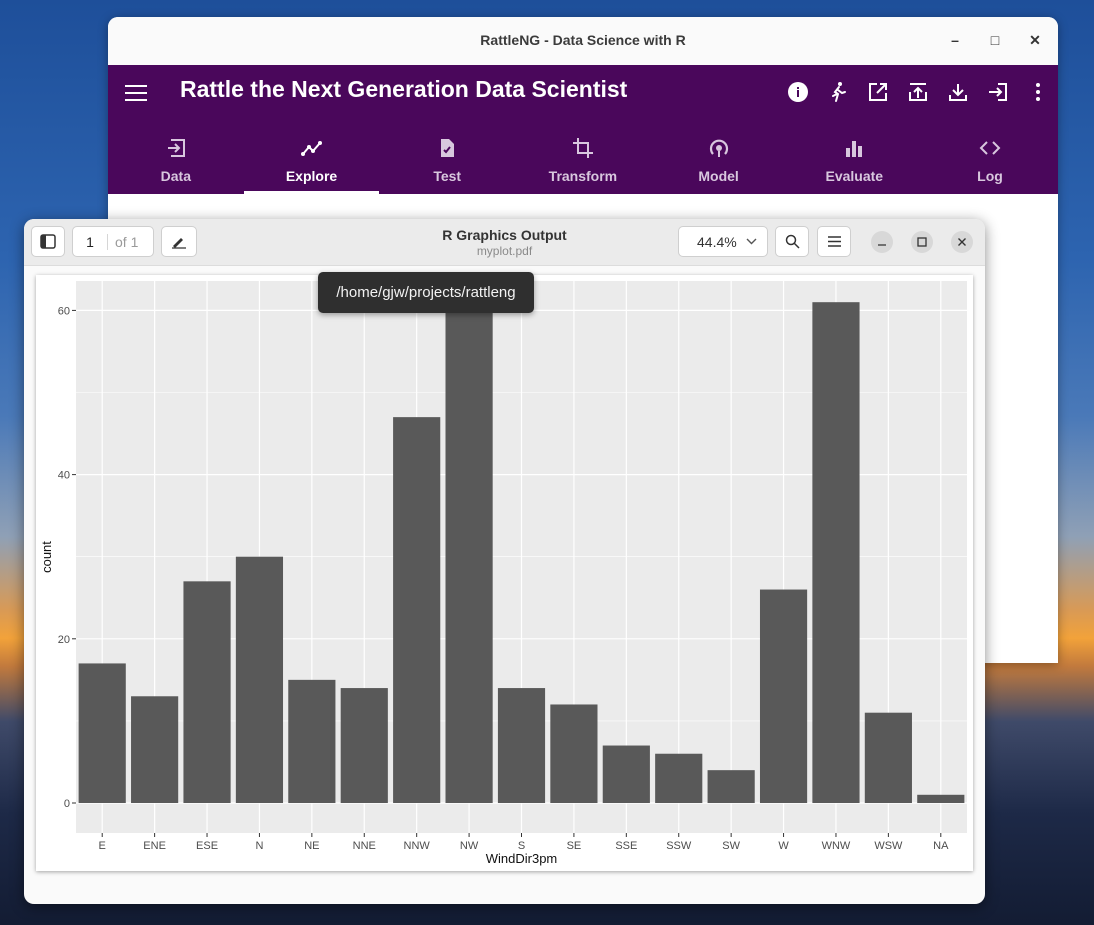 This screenshot has width=1094, height=925. Describe the element at coordinates (67, 804) in the screenshot. I see `y-tick-label: 0` at that location.